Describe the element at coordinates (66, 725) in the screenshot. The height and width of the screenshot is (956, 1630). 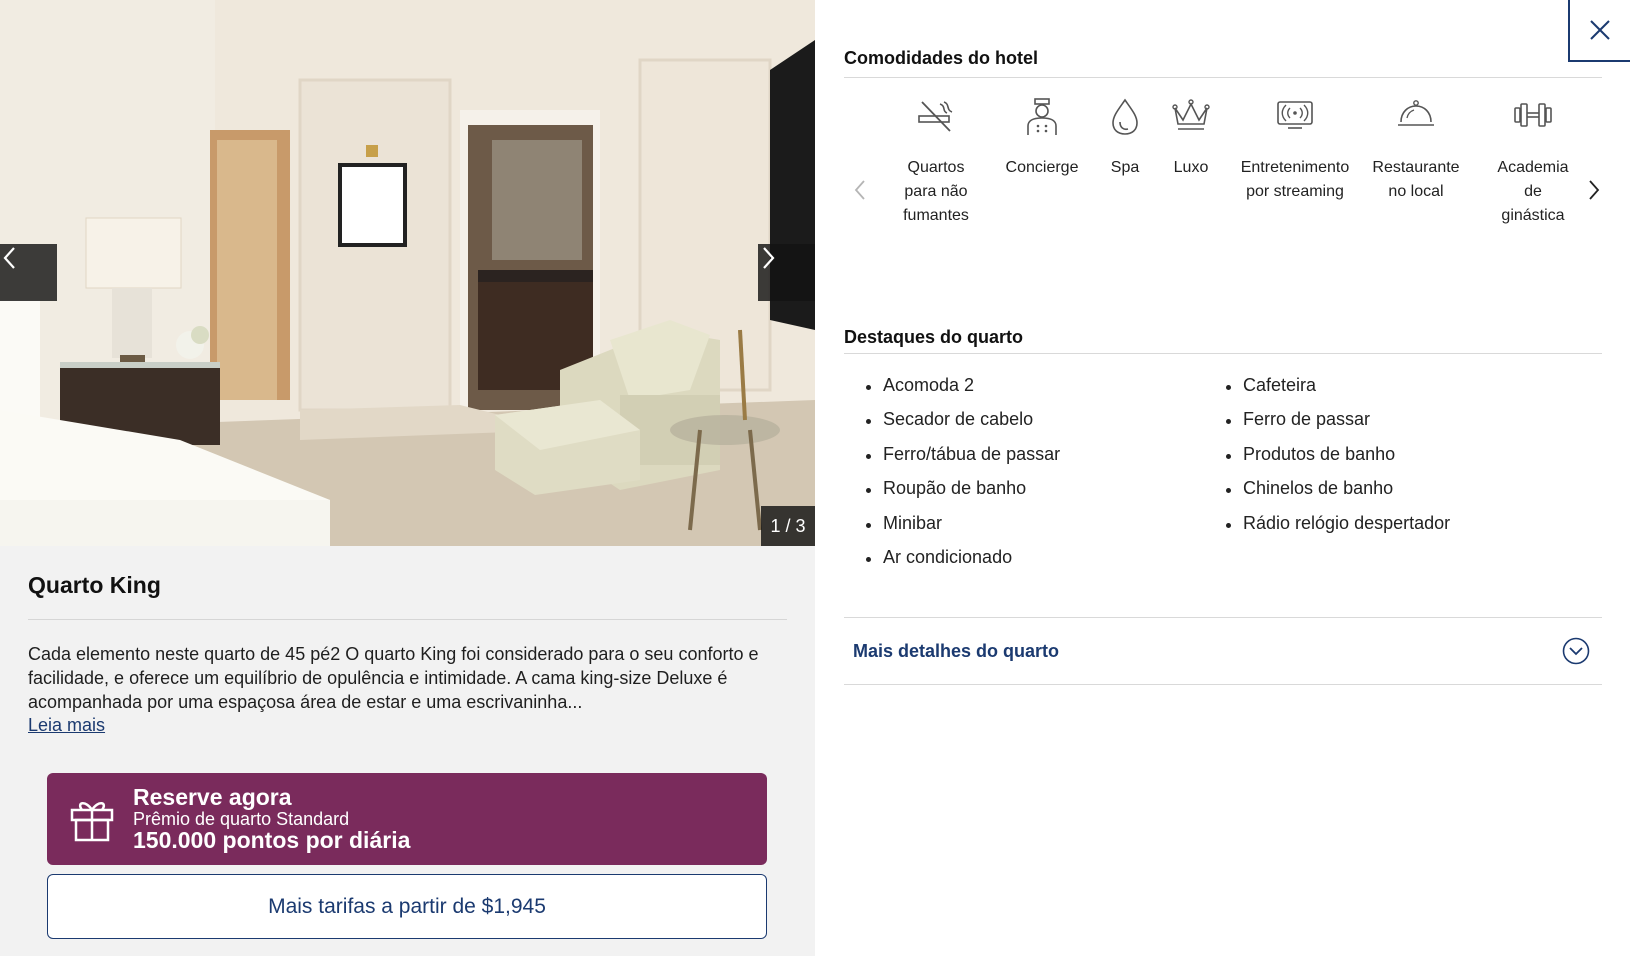
I see `read-more-link: Leia mais` at that location.